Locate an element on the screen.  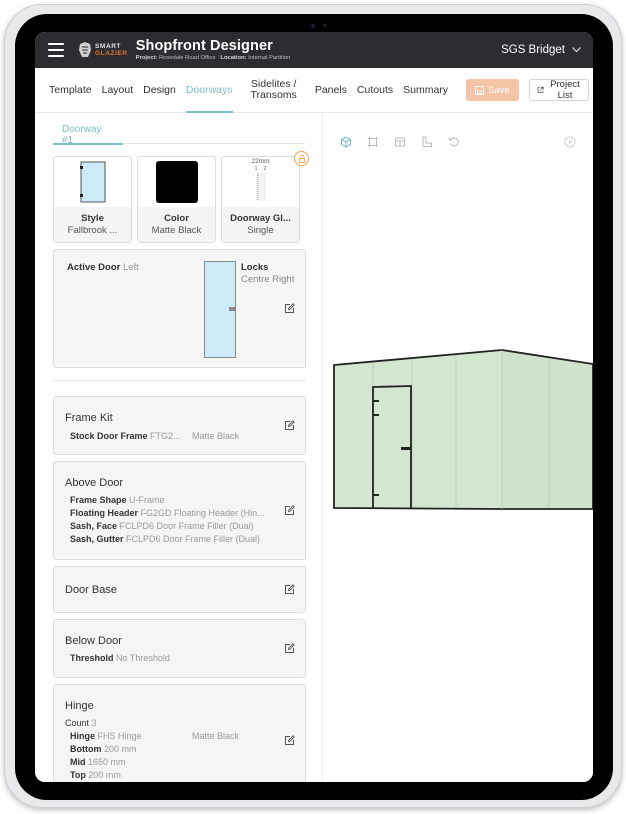
tab-doorways: Doorways is located at coordinates (209, 90).